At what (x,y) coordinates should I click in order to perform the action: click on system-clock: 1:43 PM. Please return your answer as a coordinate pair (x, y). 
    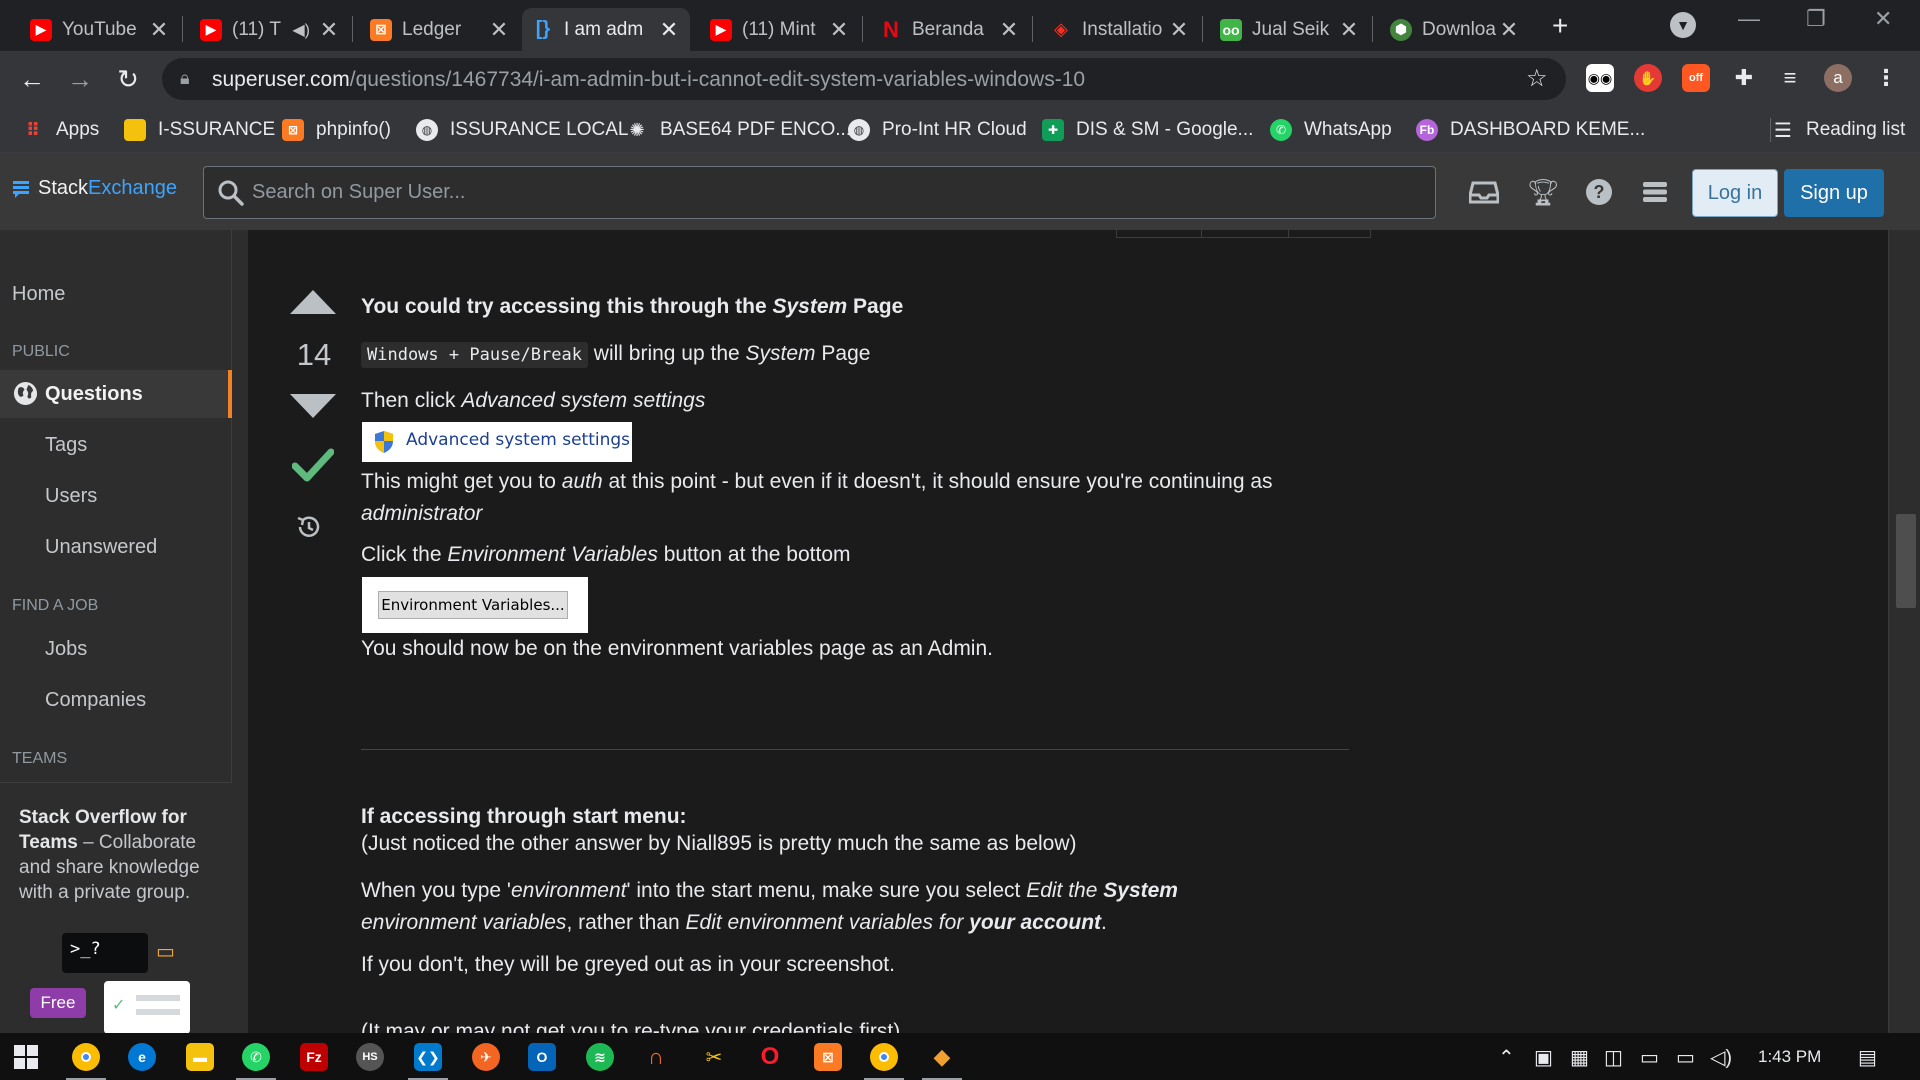
    Looking at the image, I should click on (1789, 1057).